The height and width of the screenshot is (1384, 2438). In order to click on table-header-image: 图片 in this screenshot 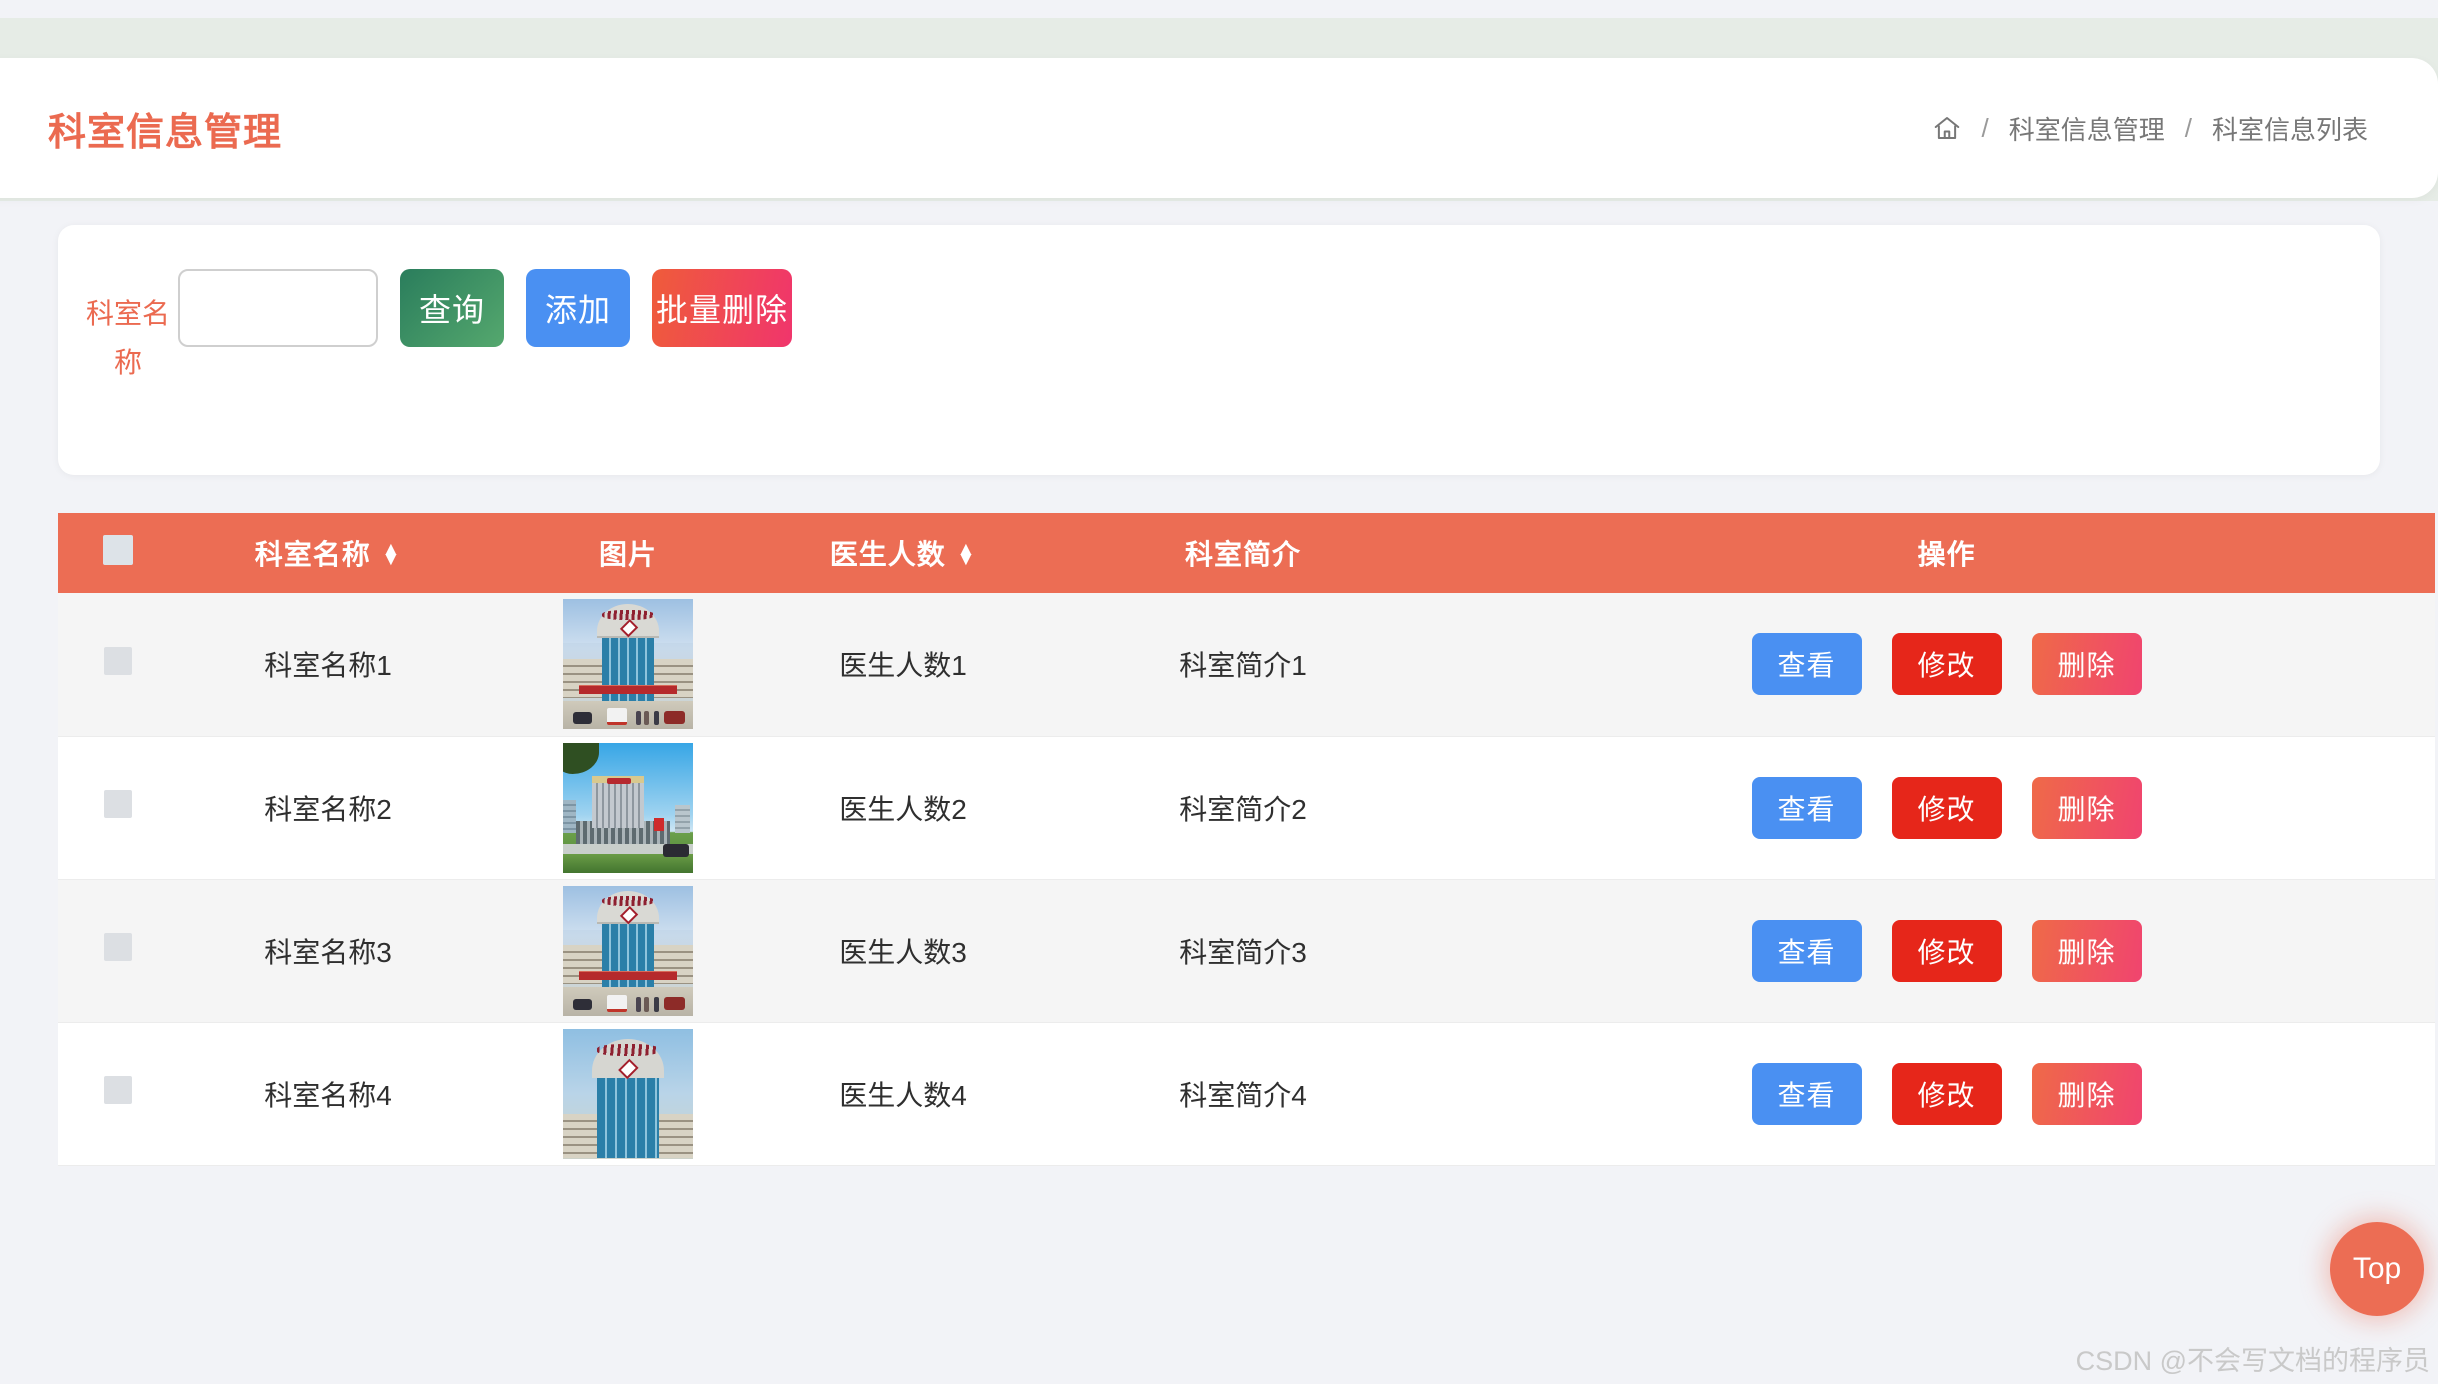, I will do `click(628, 553)`.